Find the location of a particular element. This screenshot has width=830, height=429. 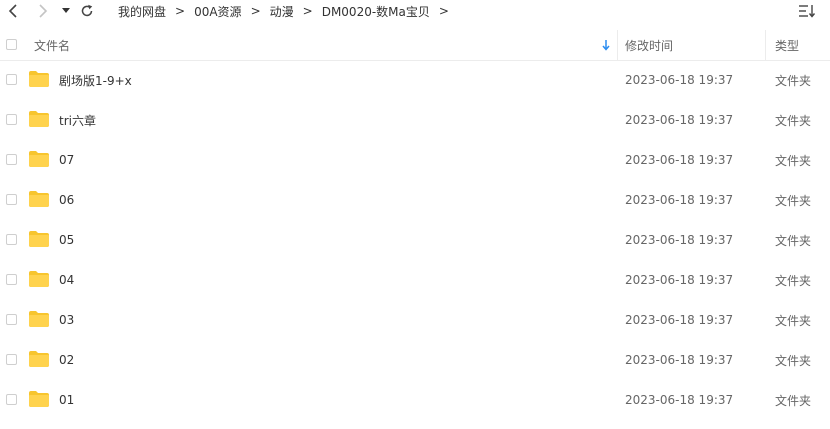

refresh-icon is located at coordinates (87, 10).